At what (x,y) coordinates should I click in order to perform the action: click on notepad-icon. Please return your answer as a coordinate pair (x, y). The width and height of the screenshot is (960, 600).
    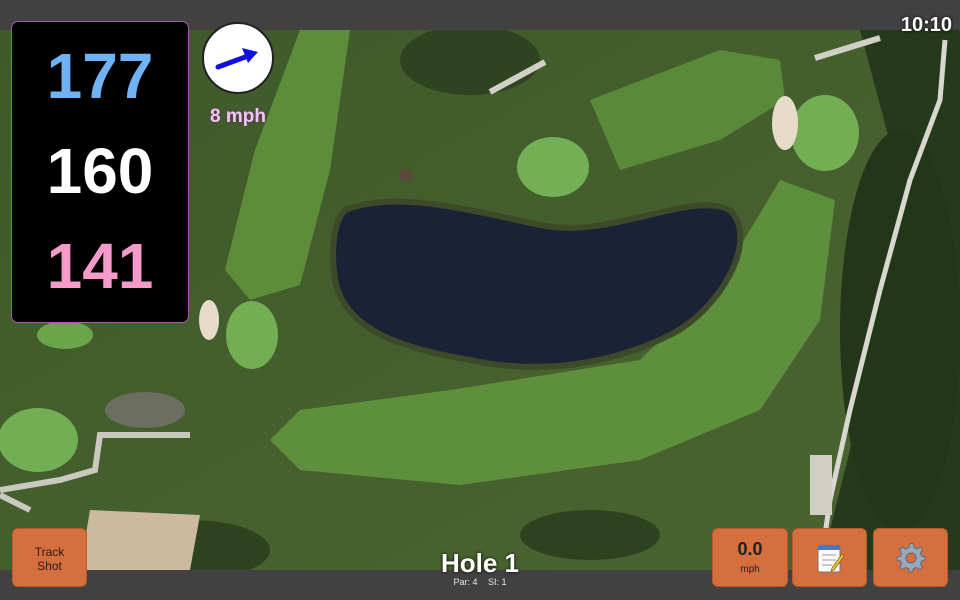
    Looking at the image, I should click on (831, 558).